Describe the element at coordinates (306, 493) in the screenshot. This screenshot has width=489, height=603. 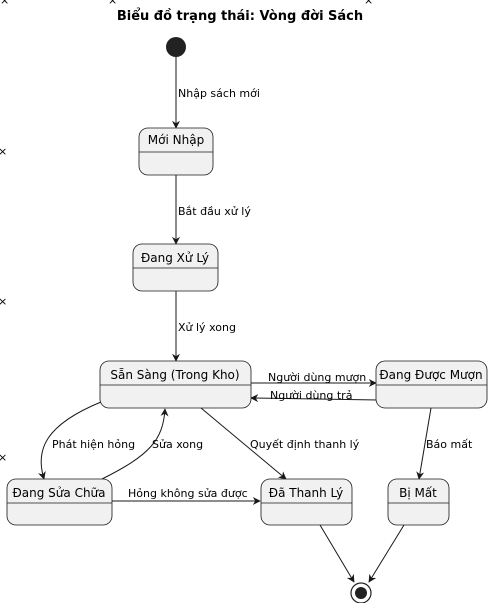
I see `state-label: Đã Thanh Lý` at that location.